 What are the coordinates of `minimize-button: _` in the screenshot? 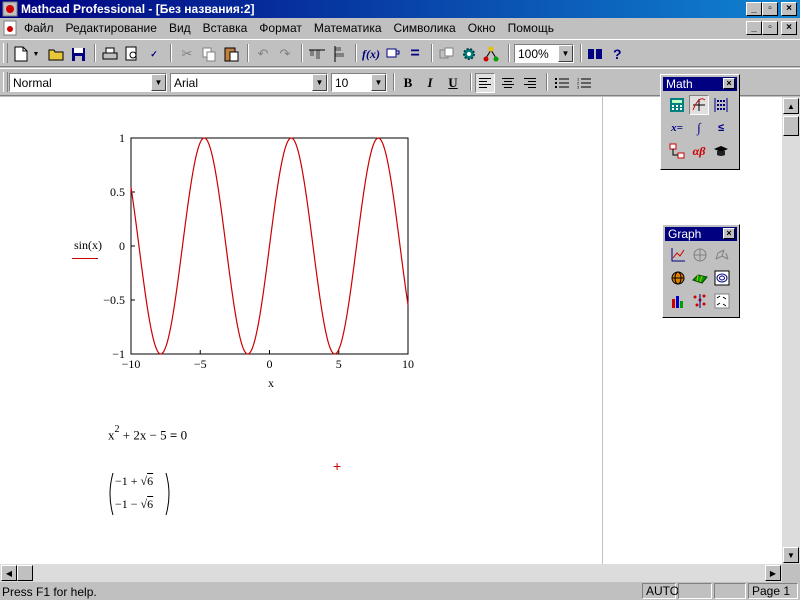 It's located at (754, 9).